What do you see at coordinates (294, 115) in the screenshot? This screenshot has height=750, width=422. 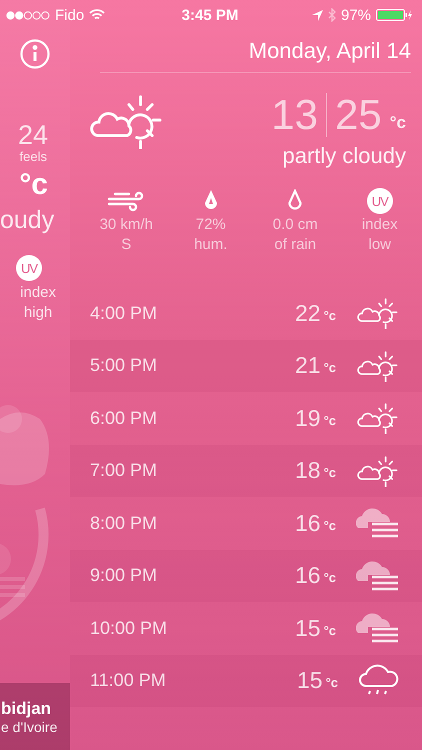 I see `low-temperature: 13` at bounding box center [294, 115].